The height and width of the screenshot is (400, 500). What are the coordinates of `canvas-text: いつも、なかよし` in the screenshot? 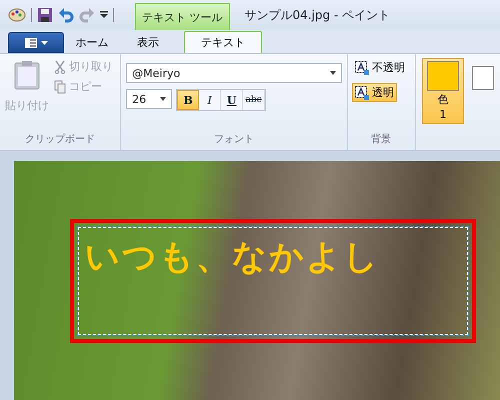 It's located at (232, 257).